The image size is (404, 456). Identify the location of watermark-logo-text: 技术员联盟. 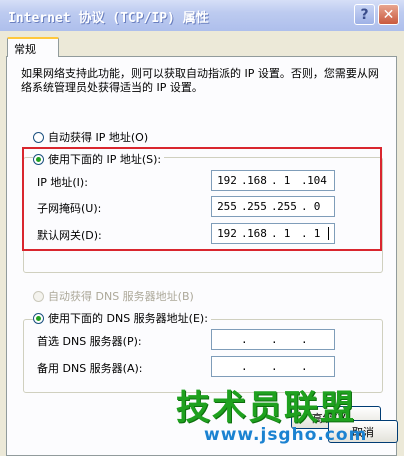
(266, 408).